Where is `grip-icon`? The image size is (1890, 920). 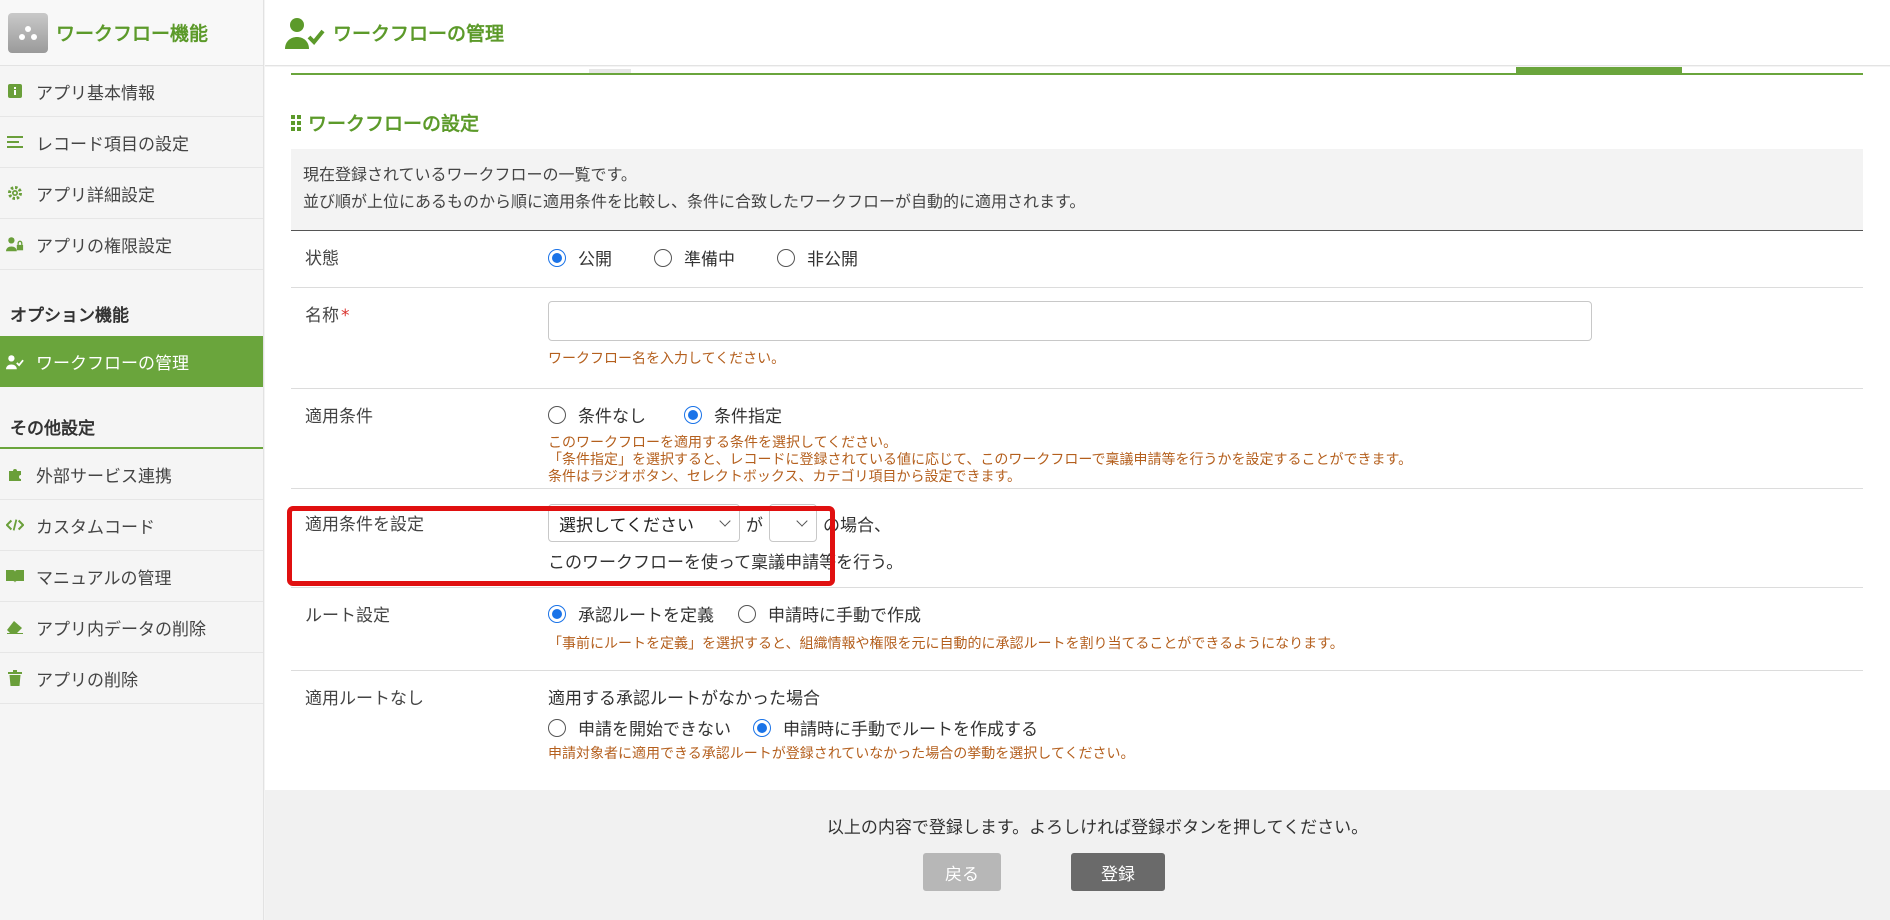 grip-icon is located at coordinates (296, 122).